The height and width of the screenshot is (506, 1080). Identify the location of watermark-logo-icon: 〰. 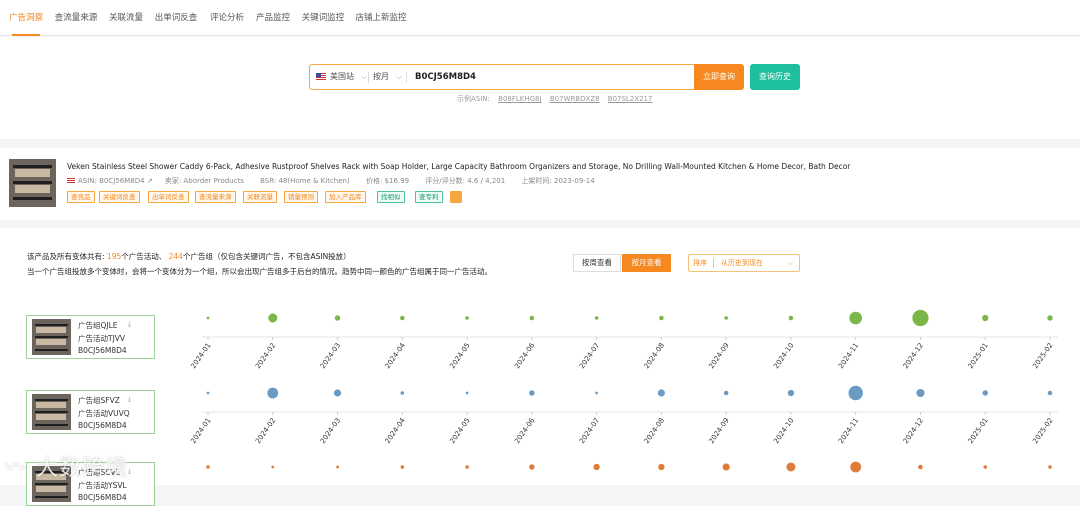
(17, 468).